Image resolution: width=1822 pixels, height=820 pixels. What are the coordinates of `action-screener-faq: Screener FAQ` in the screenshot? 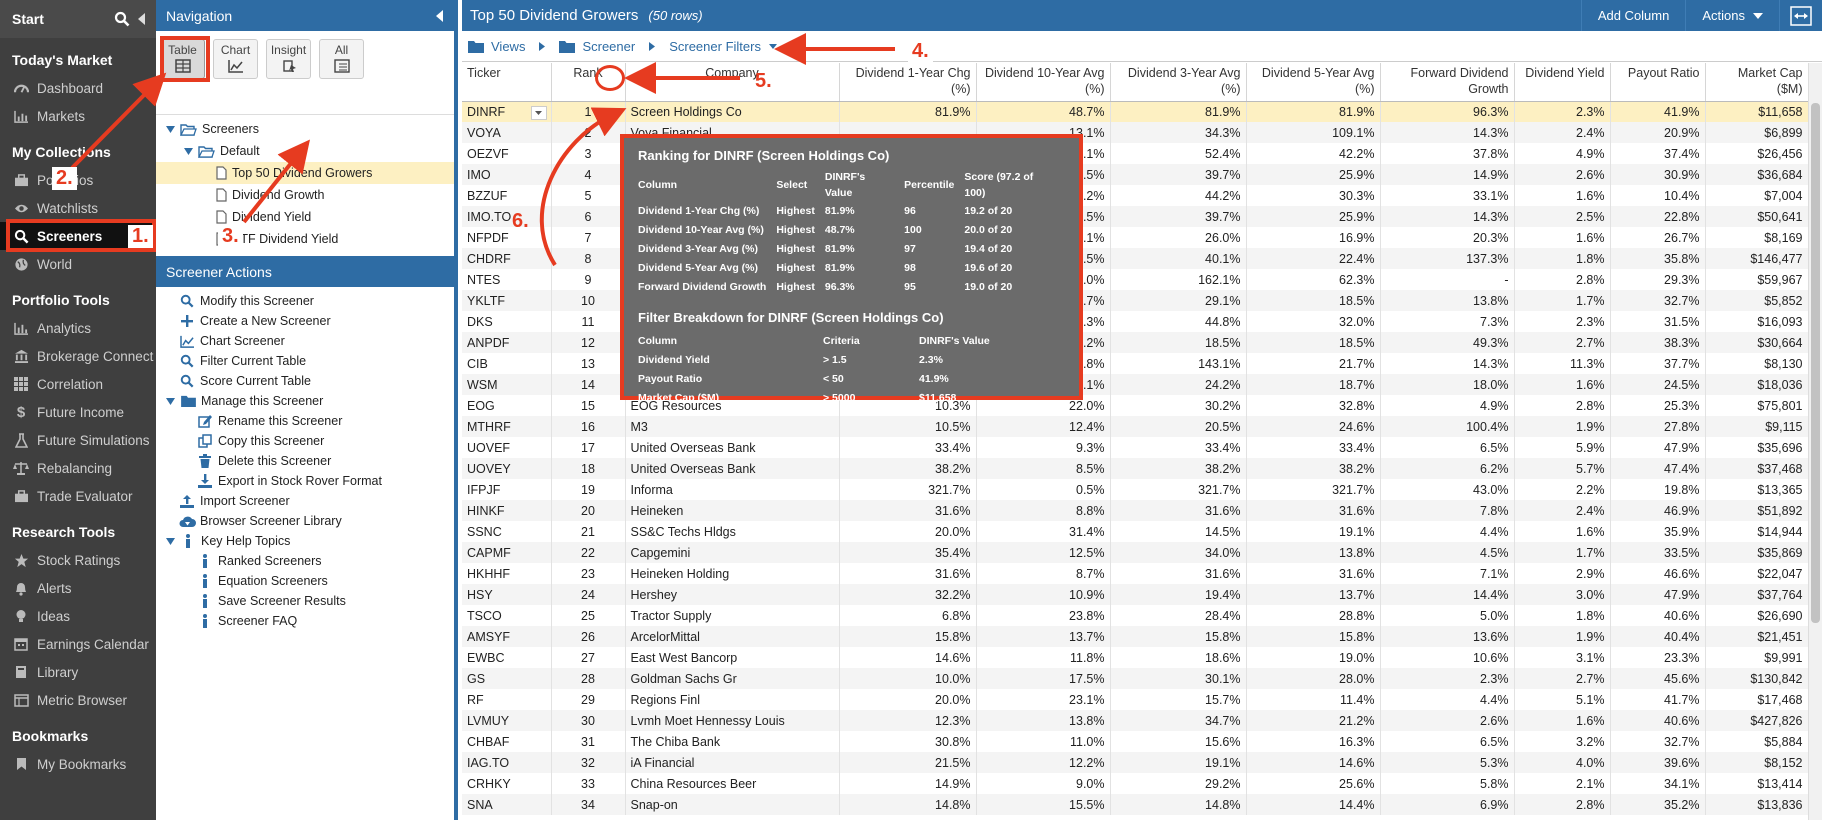 It's located at (305, 621).